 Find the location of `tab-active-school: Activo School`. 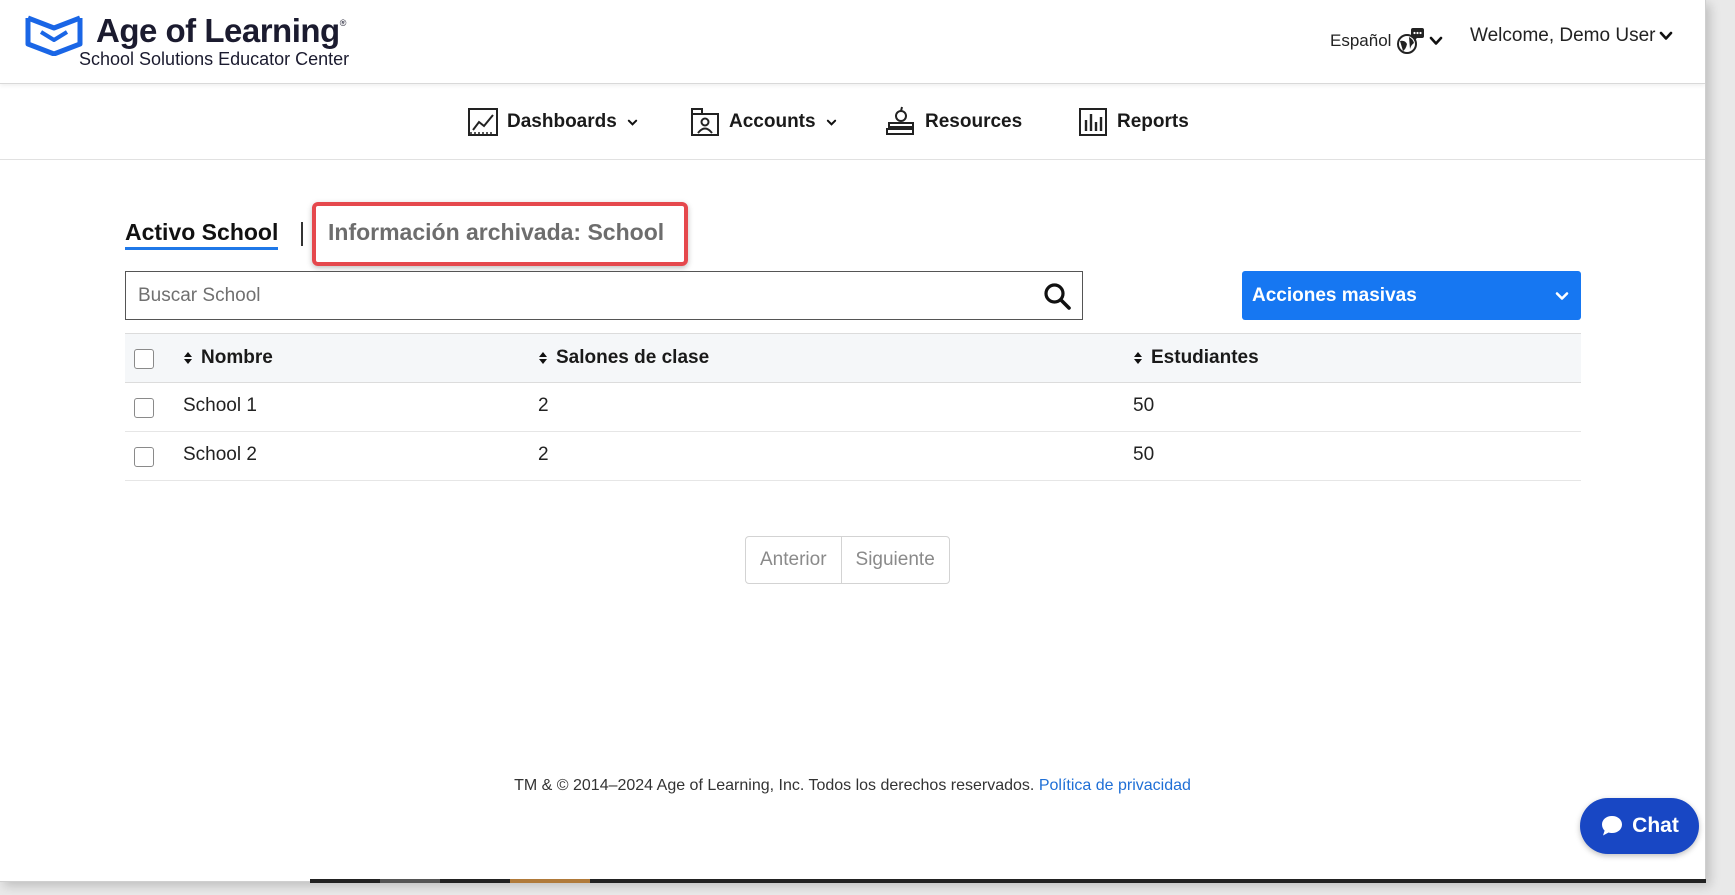

tab-active-school: Activo School is located at coordinates (202, 234).